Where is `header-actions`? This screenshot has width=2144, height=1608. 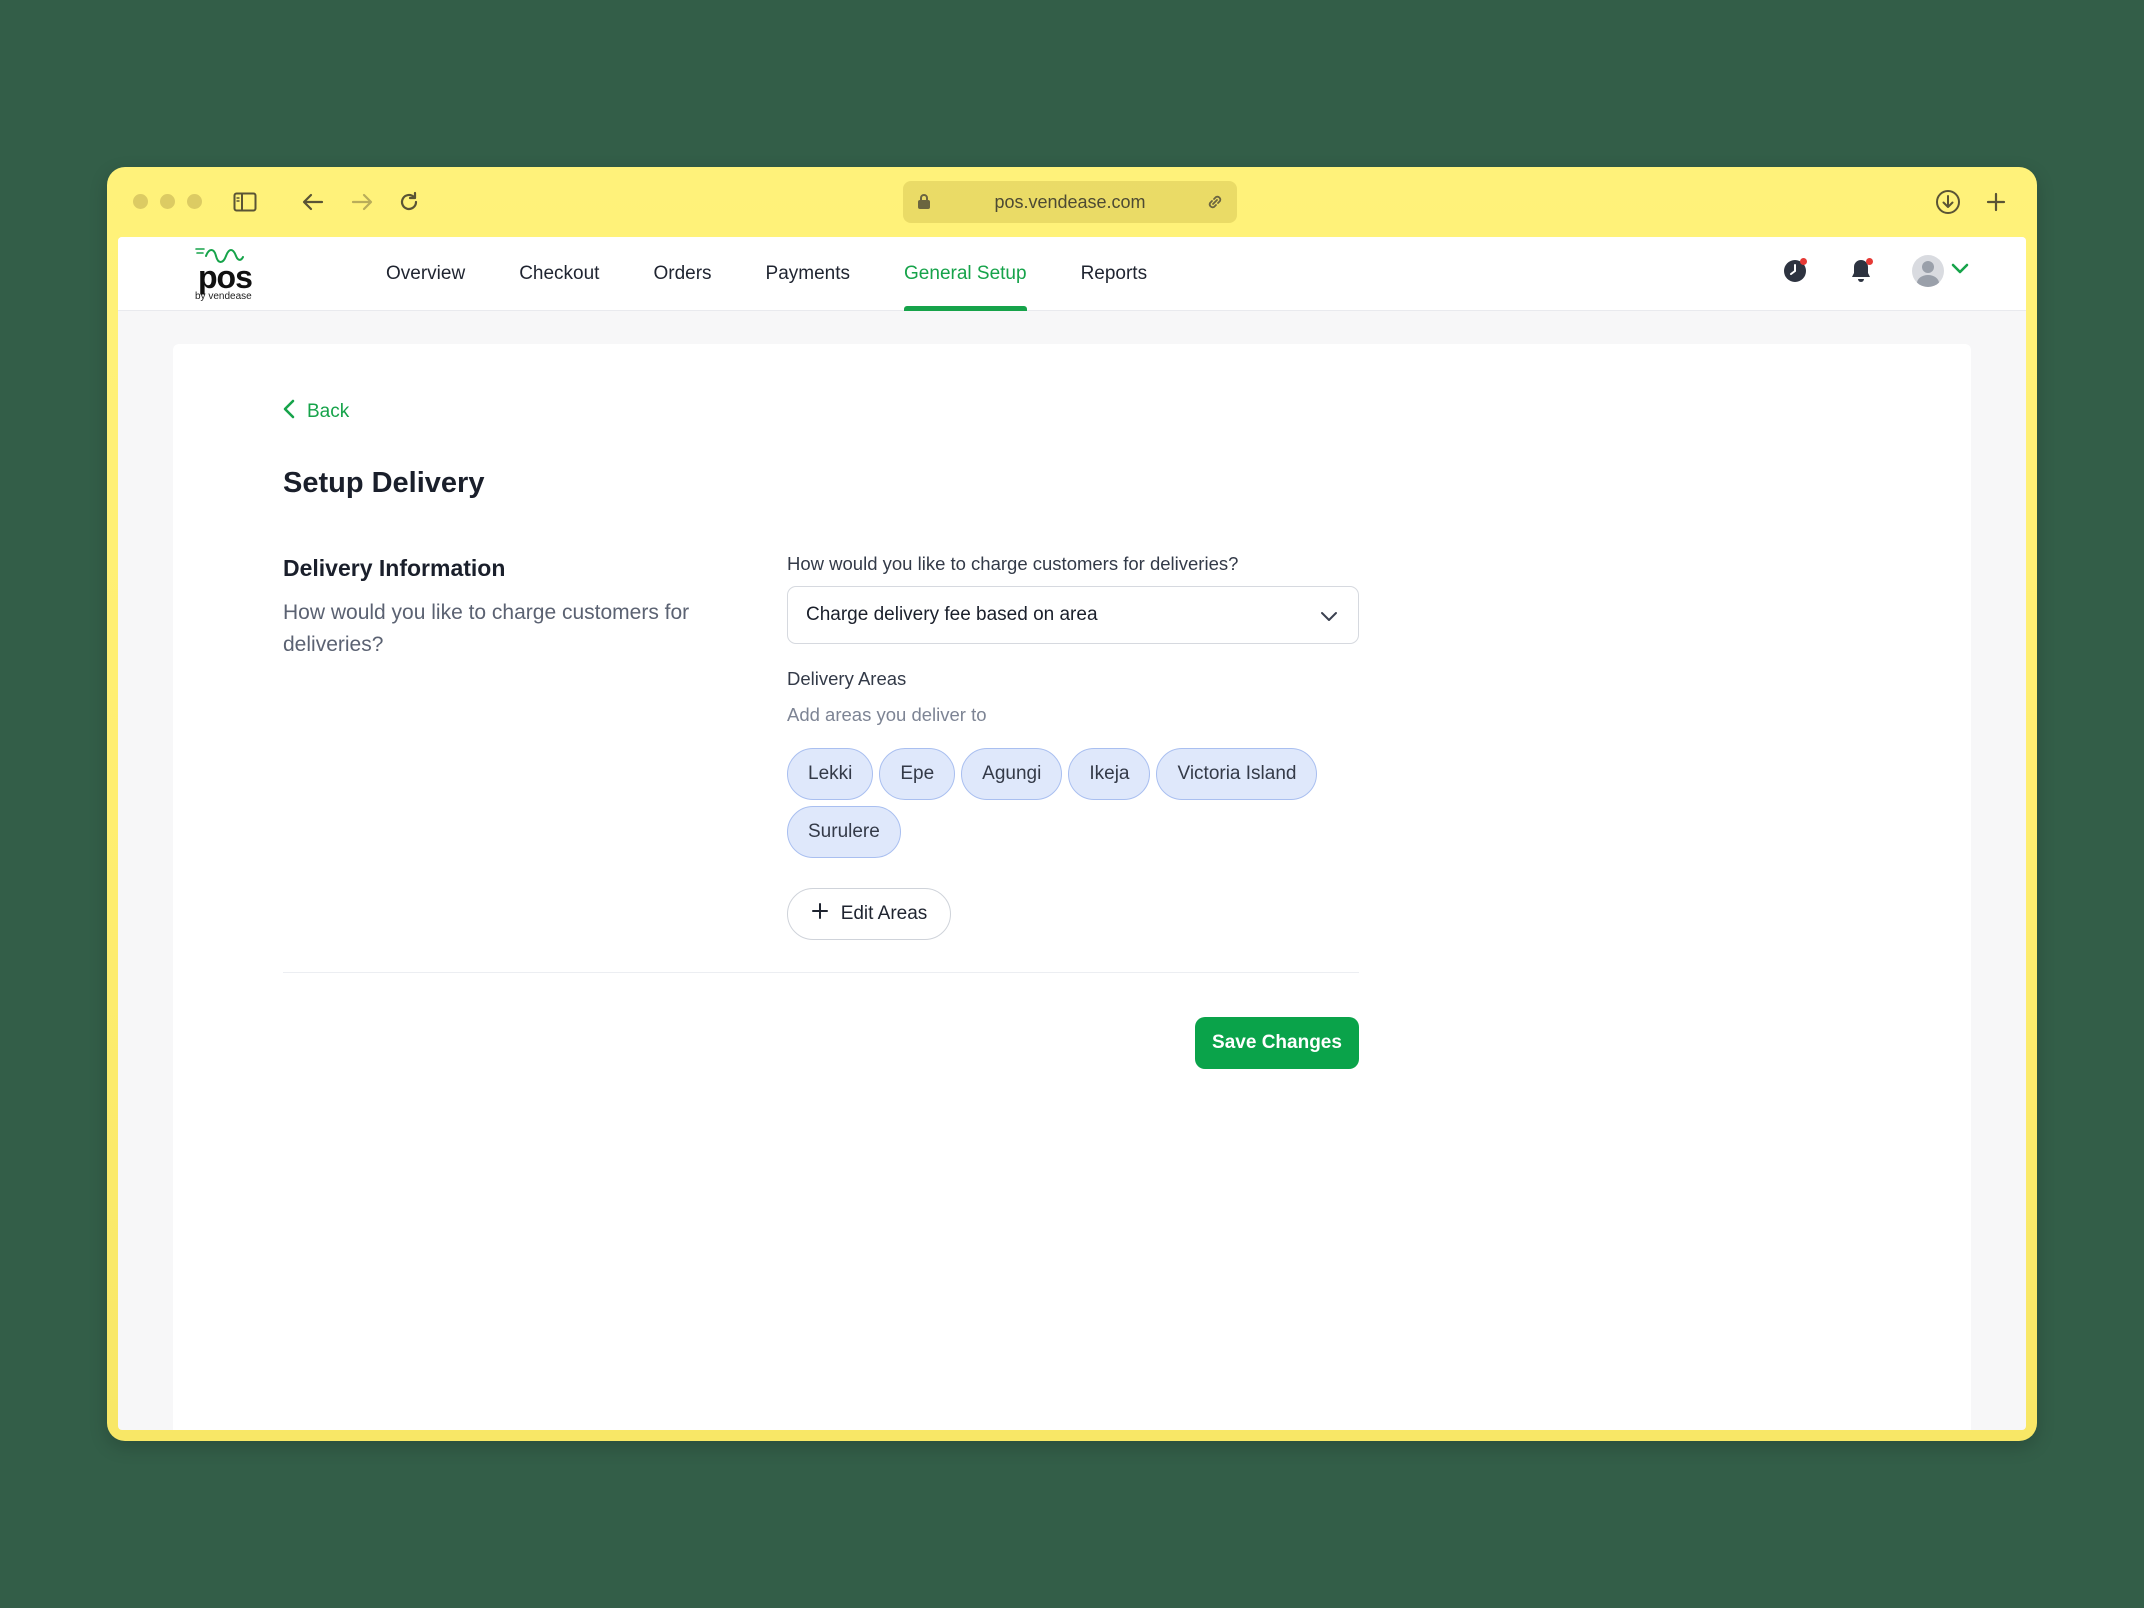
header-actions is located at coordinates (1875, 271).